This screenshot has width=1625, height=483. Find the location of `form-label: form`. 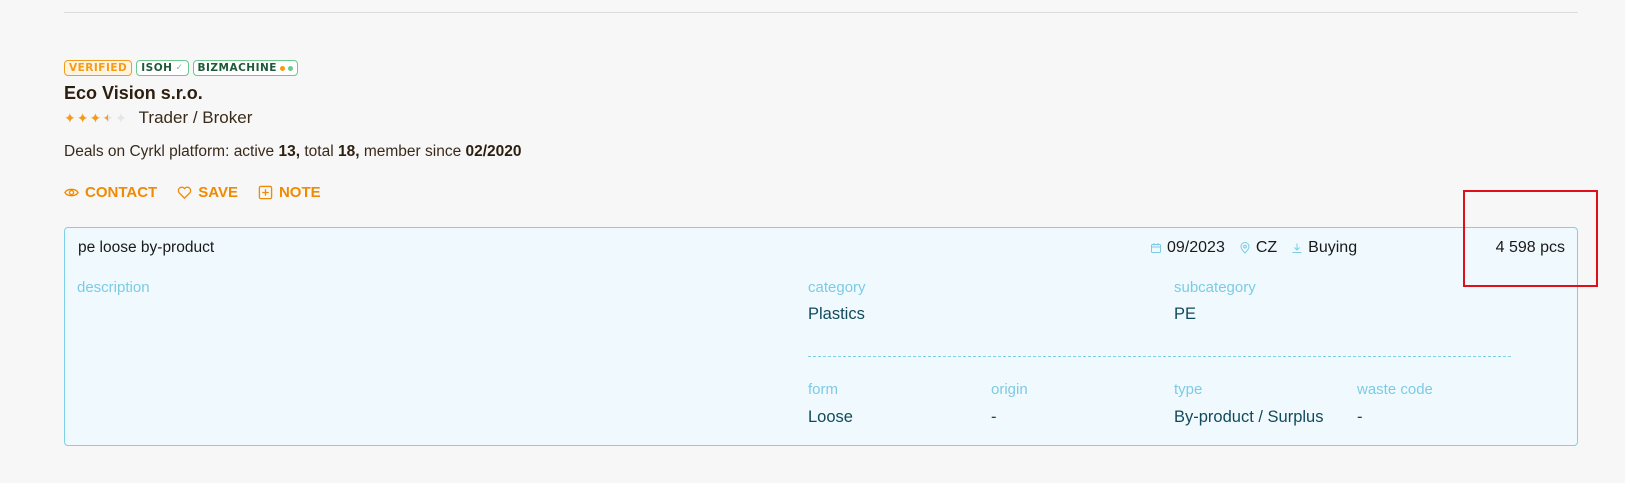

form-label: form is located at coordinates (823, 389).